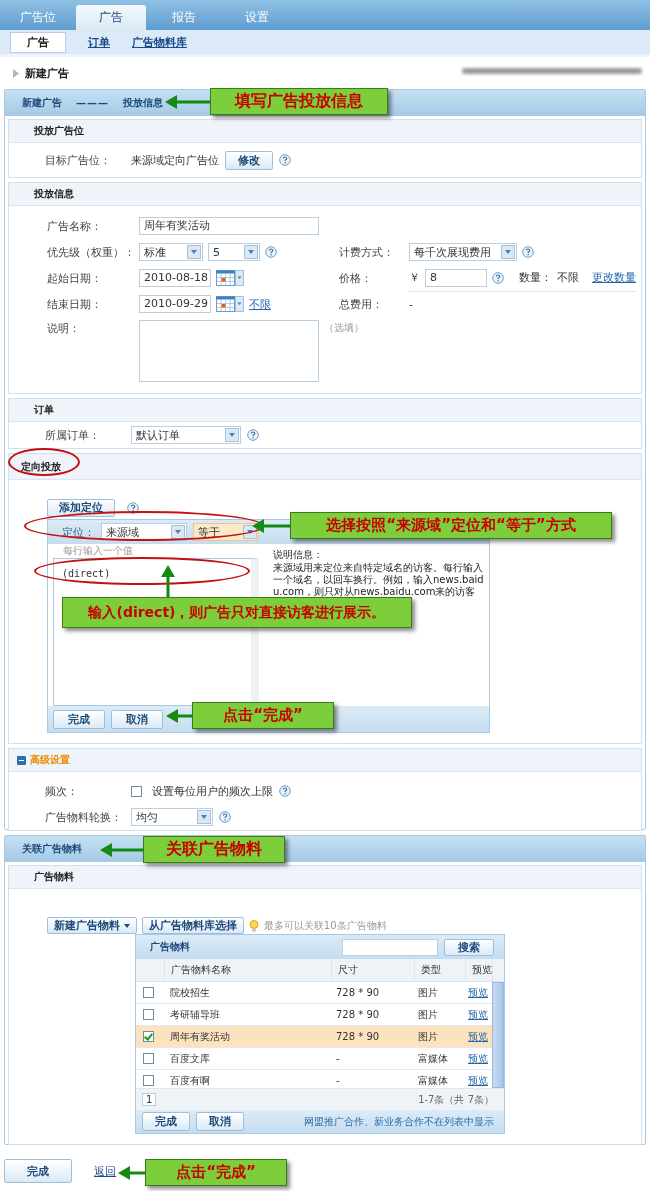  Describe the element at coordinates (92, 925) in the screenshot. I see `new-material-button: 新建广告物料` at that location.